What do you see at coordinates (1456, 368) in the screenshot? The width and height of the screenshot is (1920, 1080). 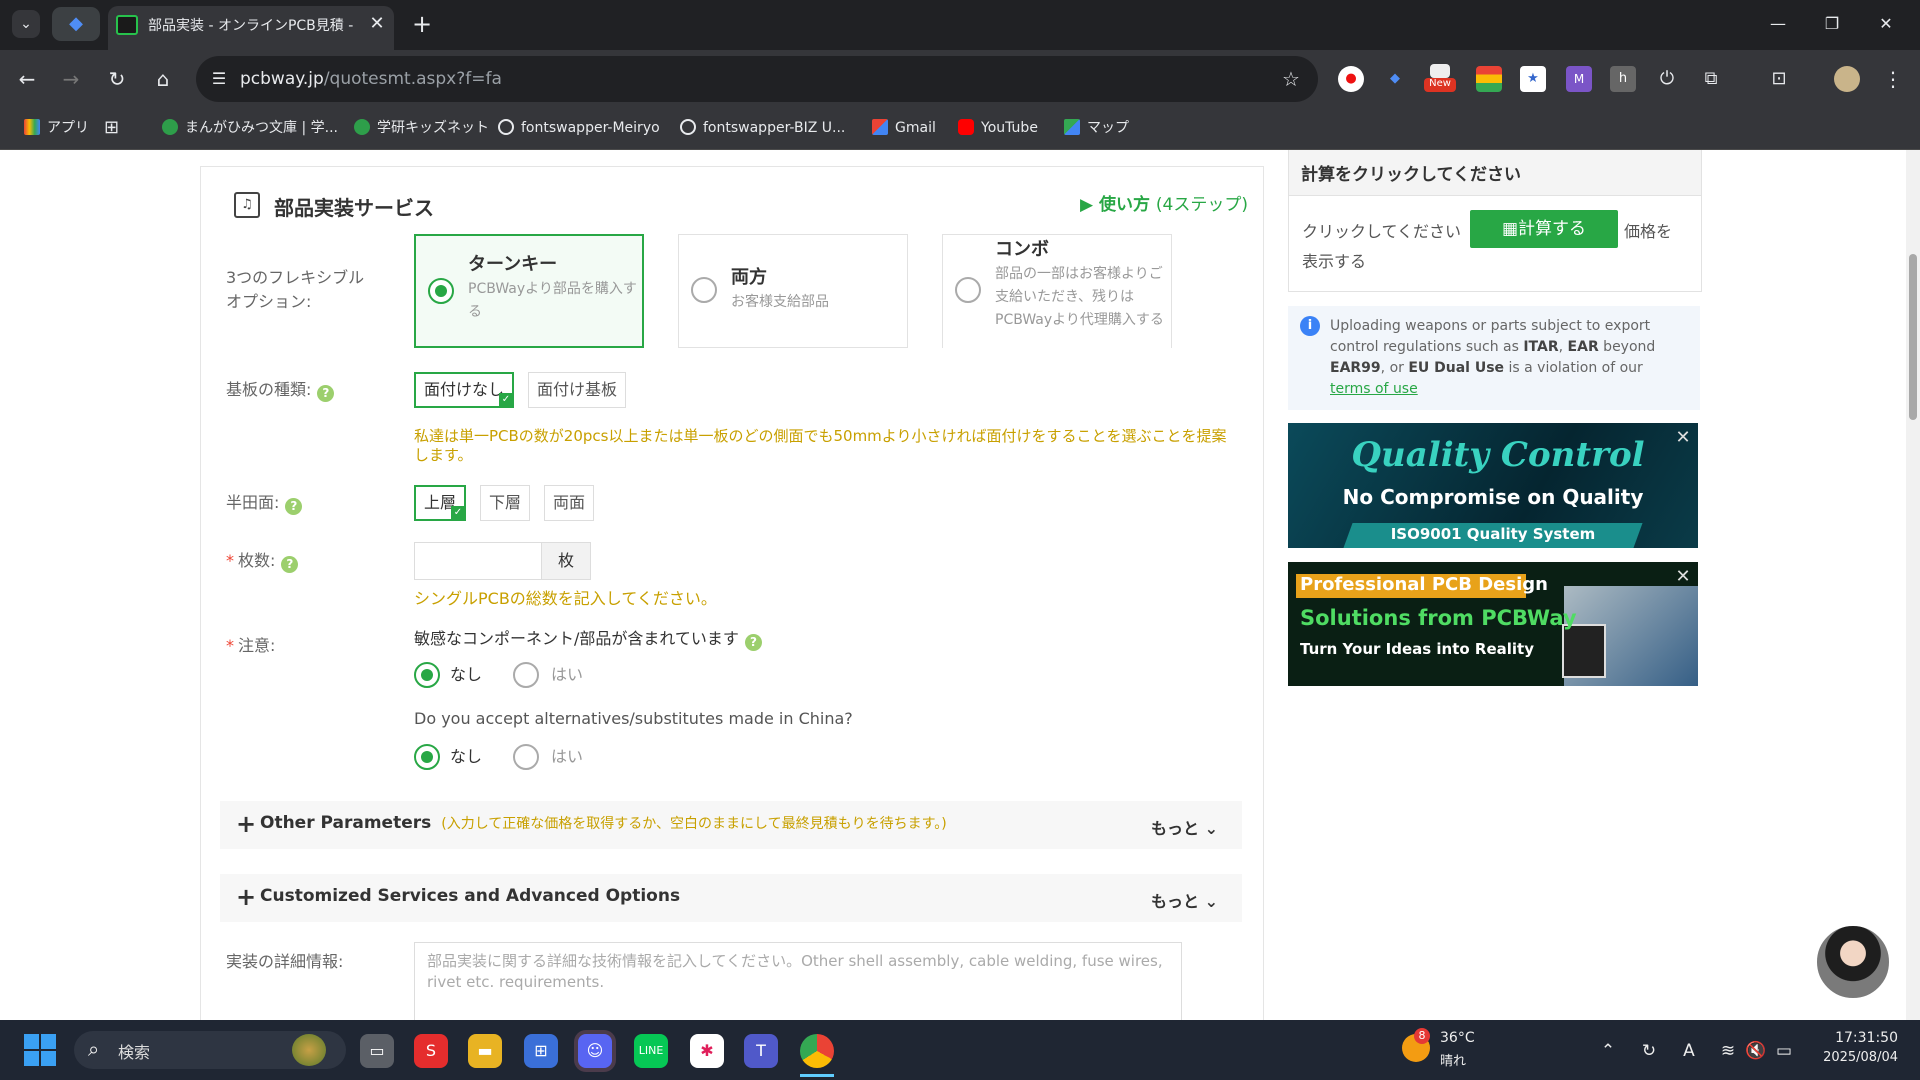 I see `notice-bold: EU Dual Use` at bounding box center [1456, 368].